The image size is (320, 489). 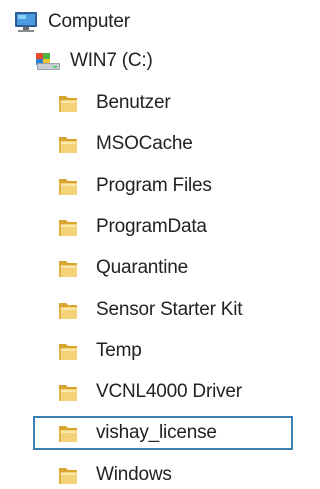 I want to click on tree-item-vishay-license: vishay_license, so click(x=163, y=433).